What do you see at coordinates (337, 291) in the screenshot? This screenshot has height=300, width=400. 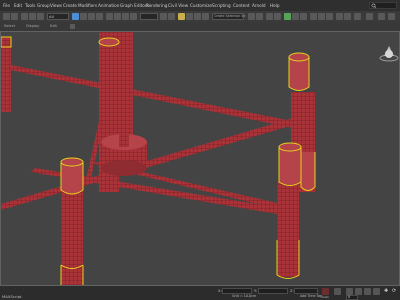 I see `set-key-icon` at bounding box center [337, 291].